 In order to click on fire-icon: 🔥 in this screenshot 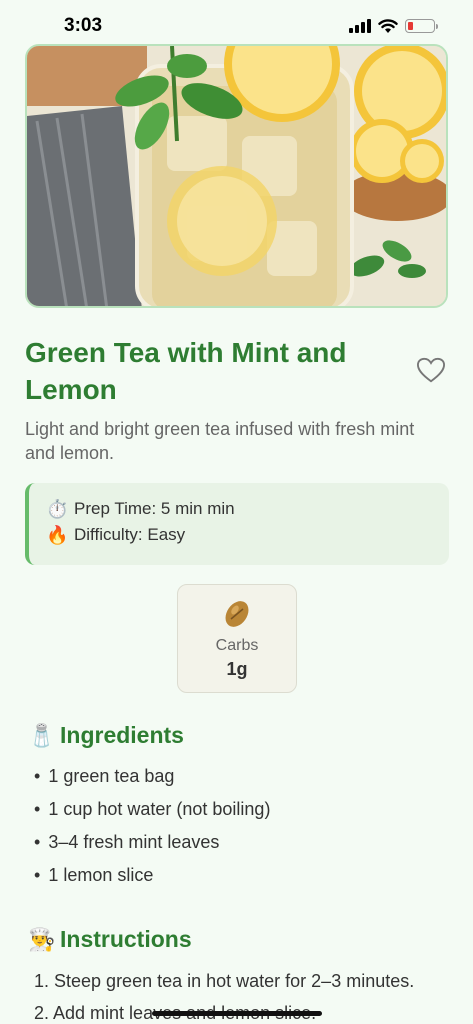, I will do `click(57, 534)`.